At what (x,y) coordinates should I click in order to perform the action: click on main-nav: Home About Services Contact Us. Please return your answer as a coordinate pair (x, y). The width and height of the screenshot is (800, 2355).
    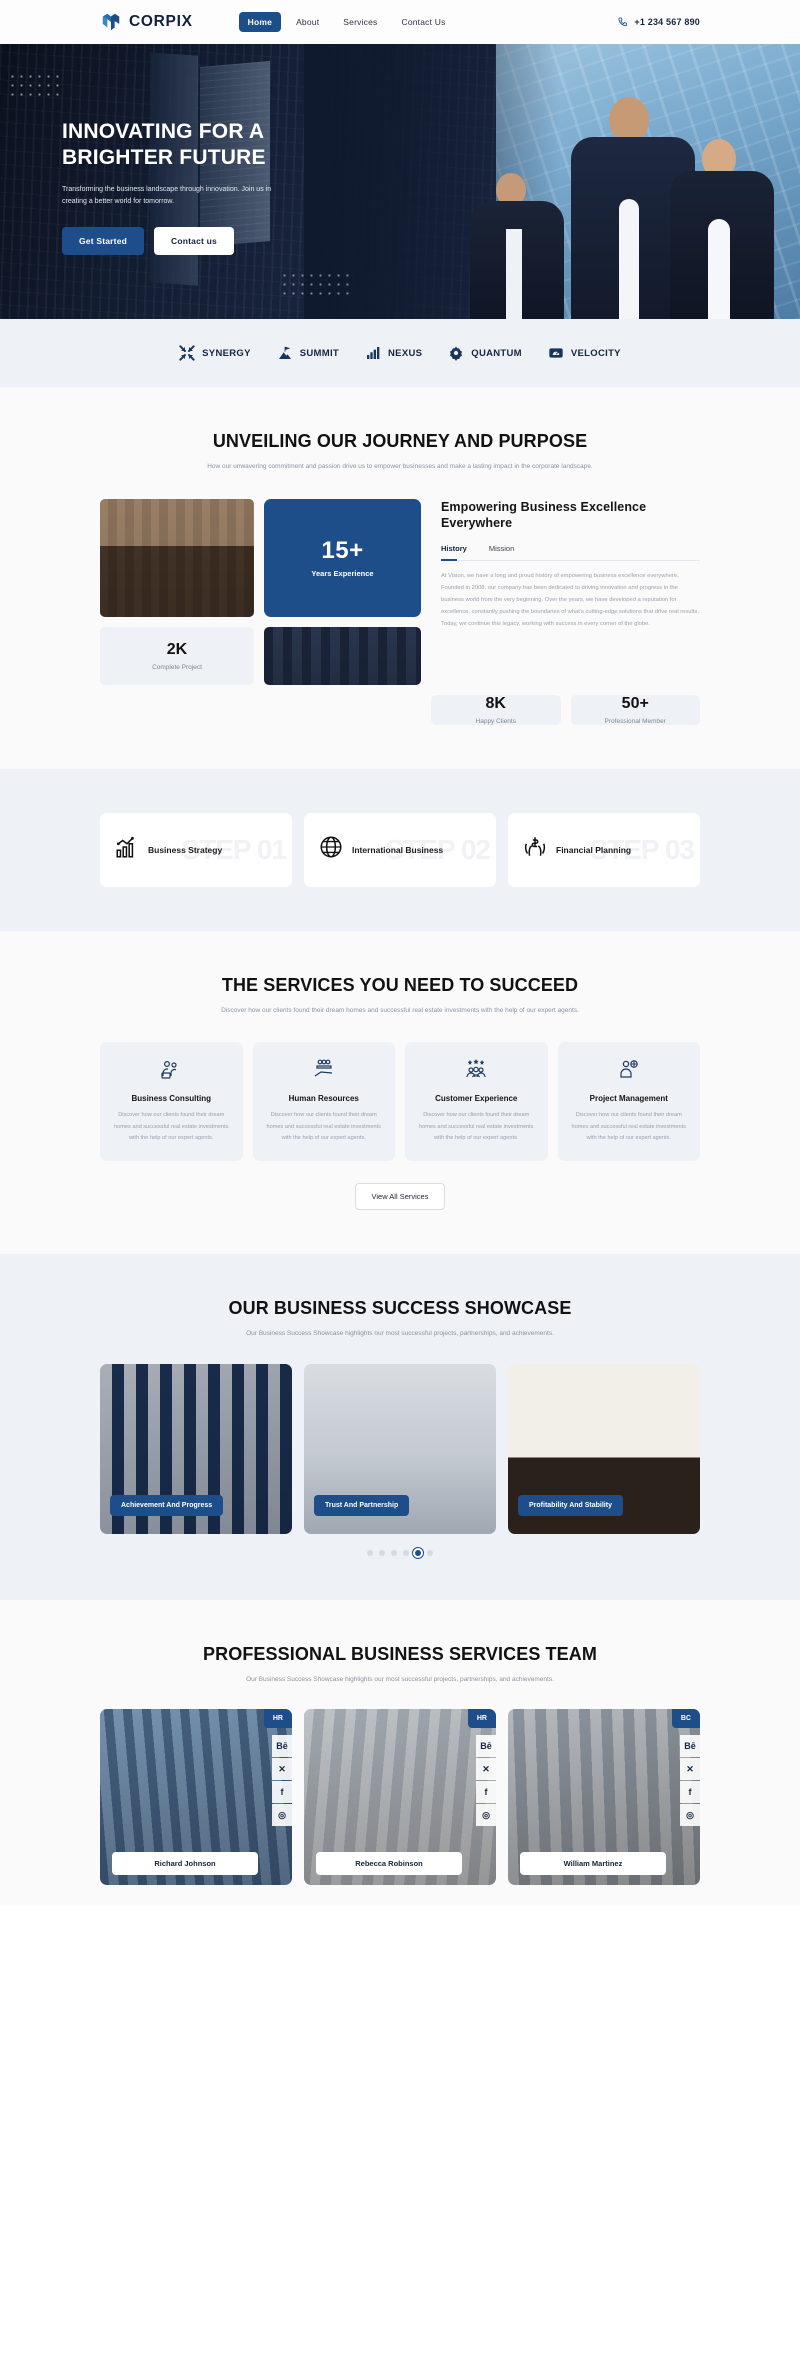
    Looking at the image, I should click on (346, 22).